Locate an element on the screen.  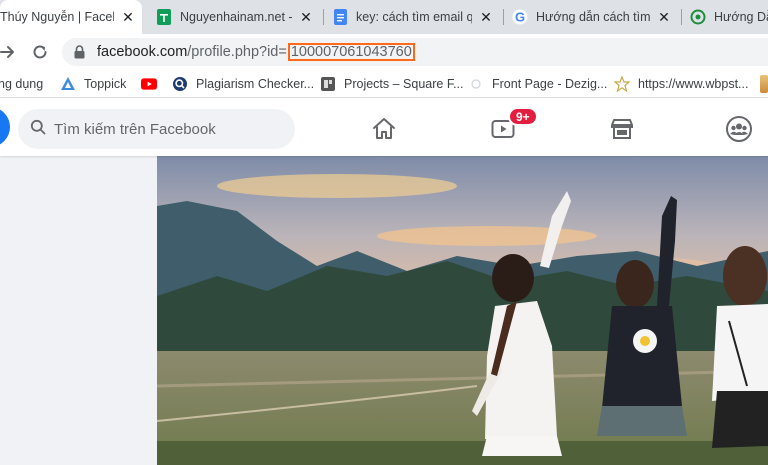
facebook-logo is located at coordinates (5, 127).